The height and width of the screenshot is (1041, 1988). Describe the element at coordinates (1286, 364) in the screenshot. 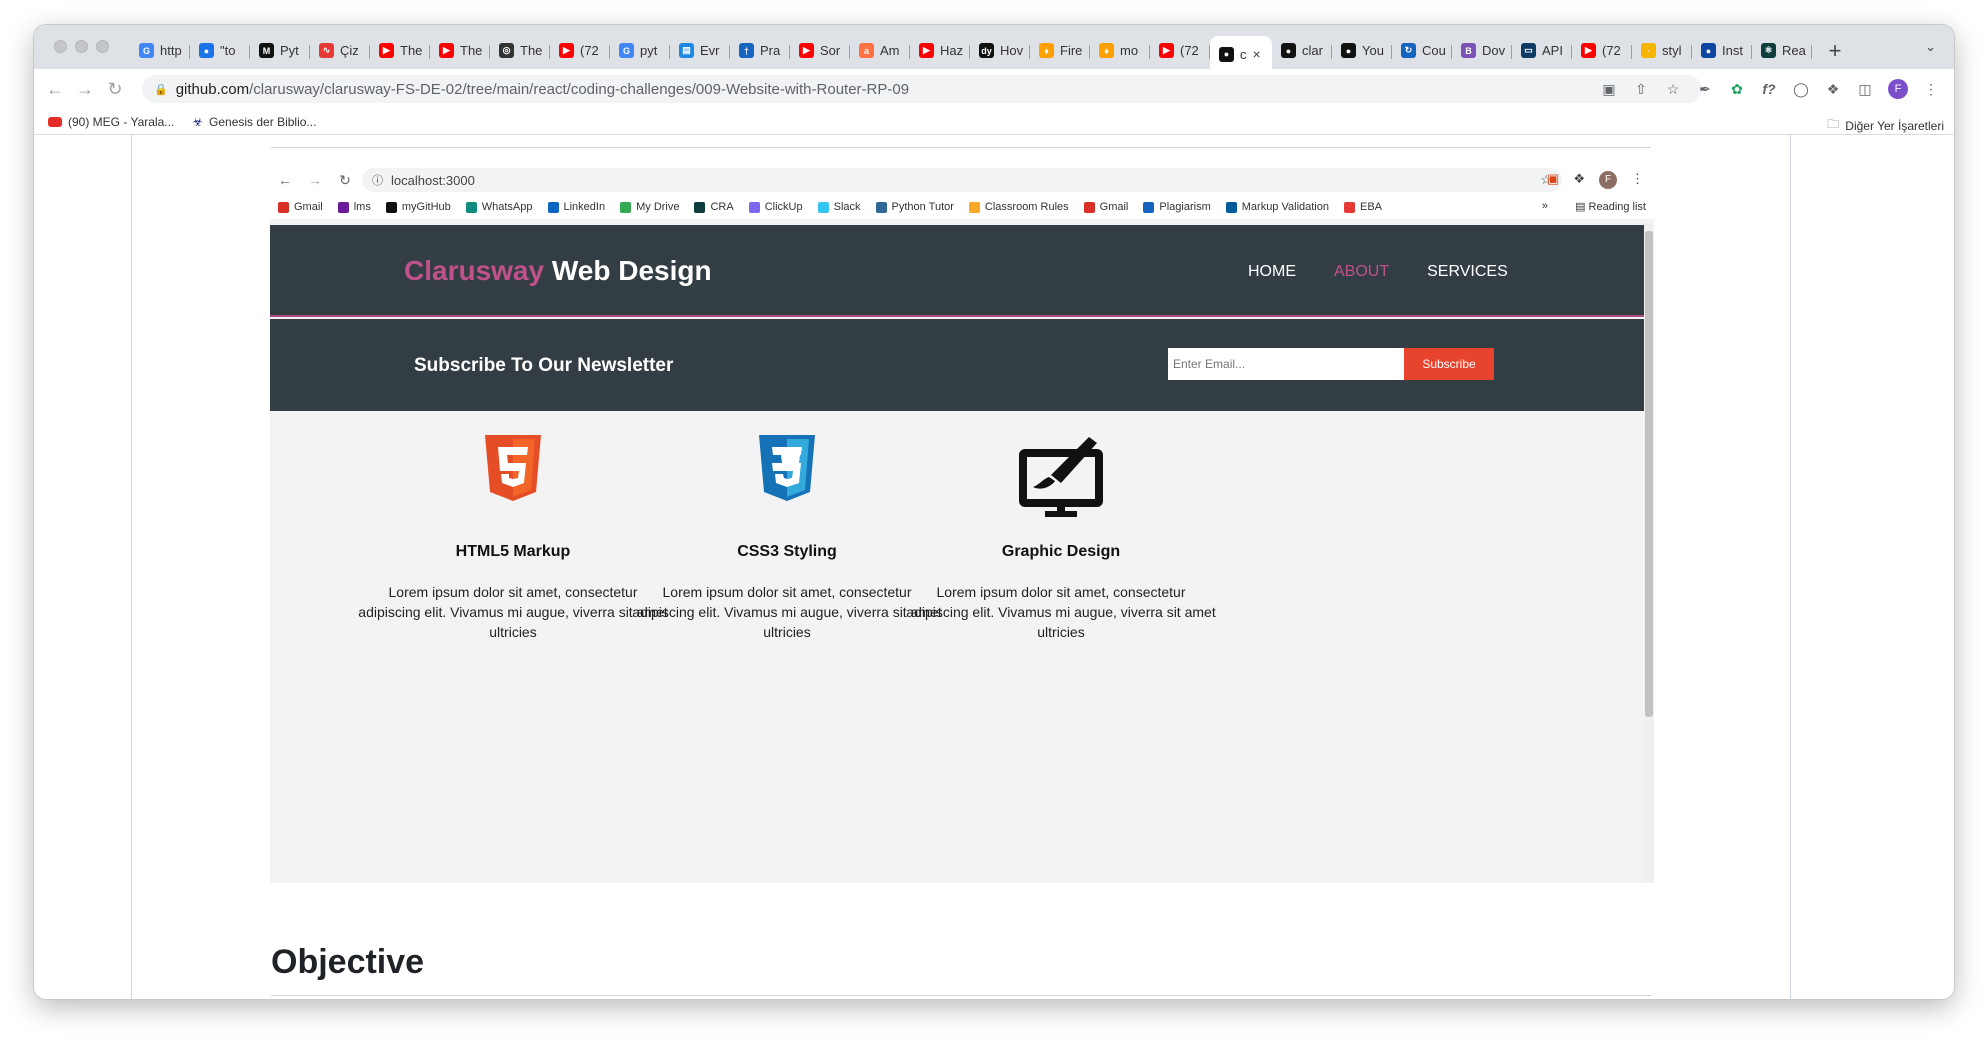

I see `email-field` at that location.